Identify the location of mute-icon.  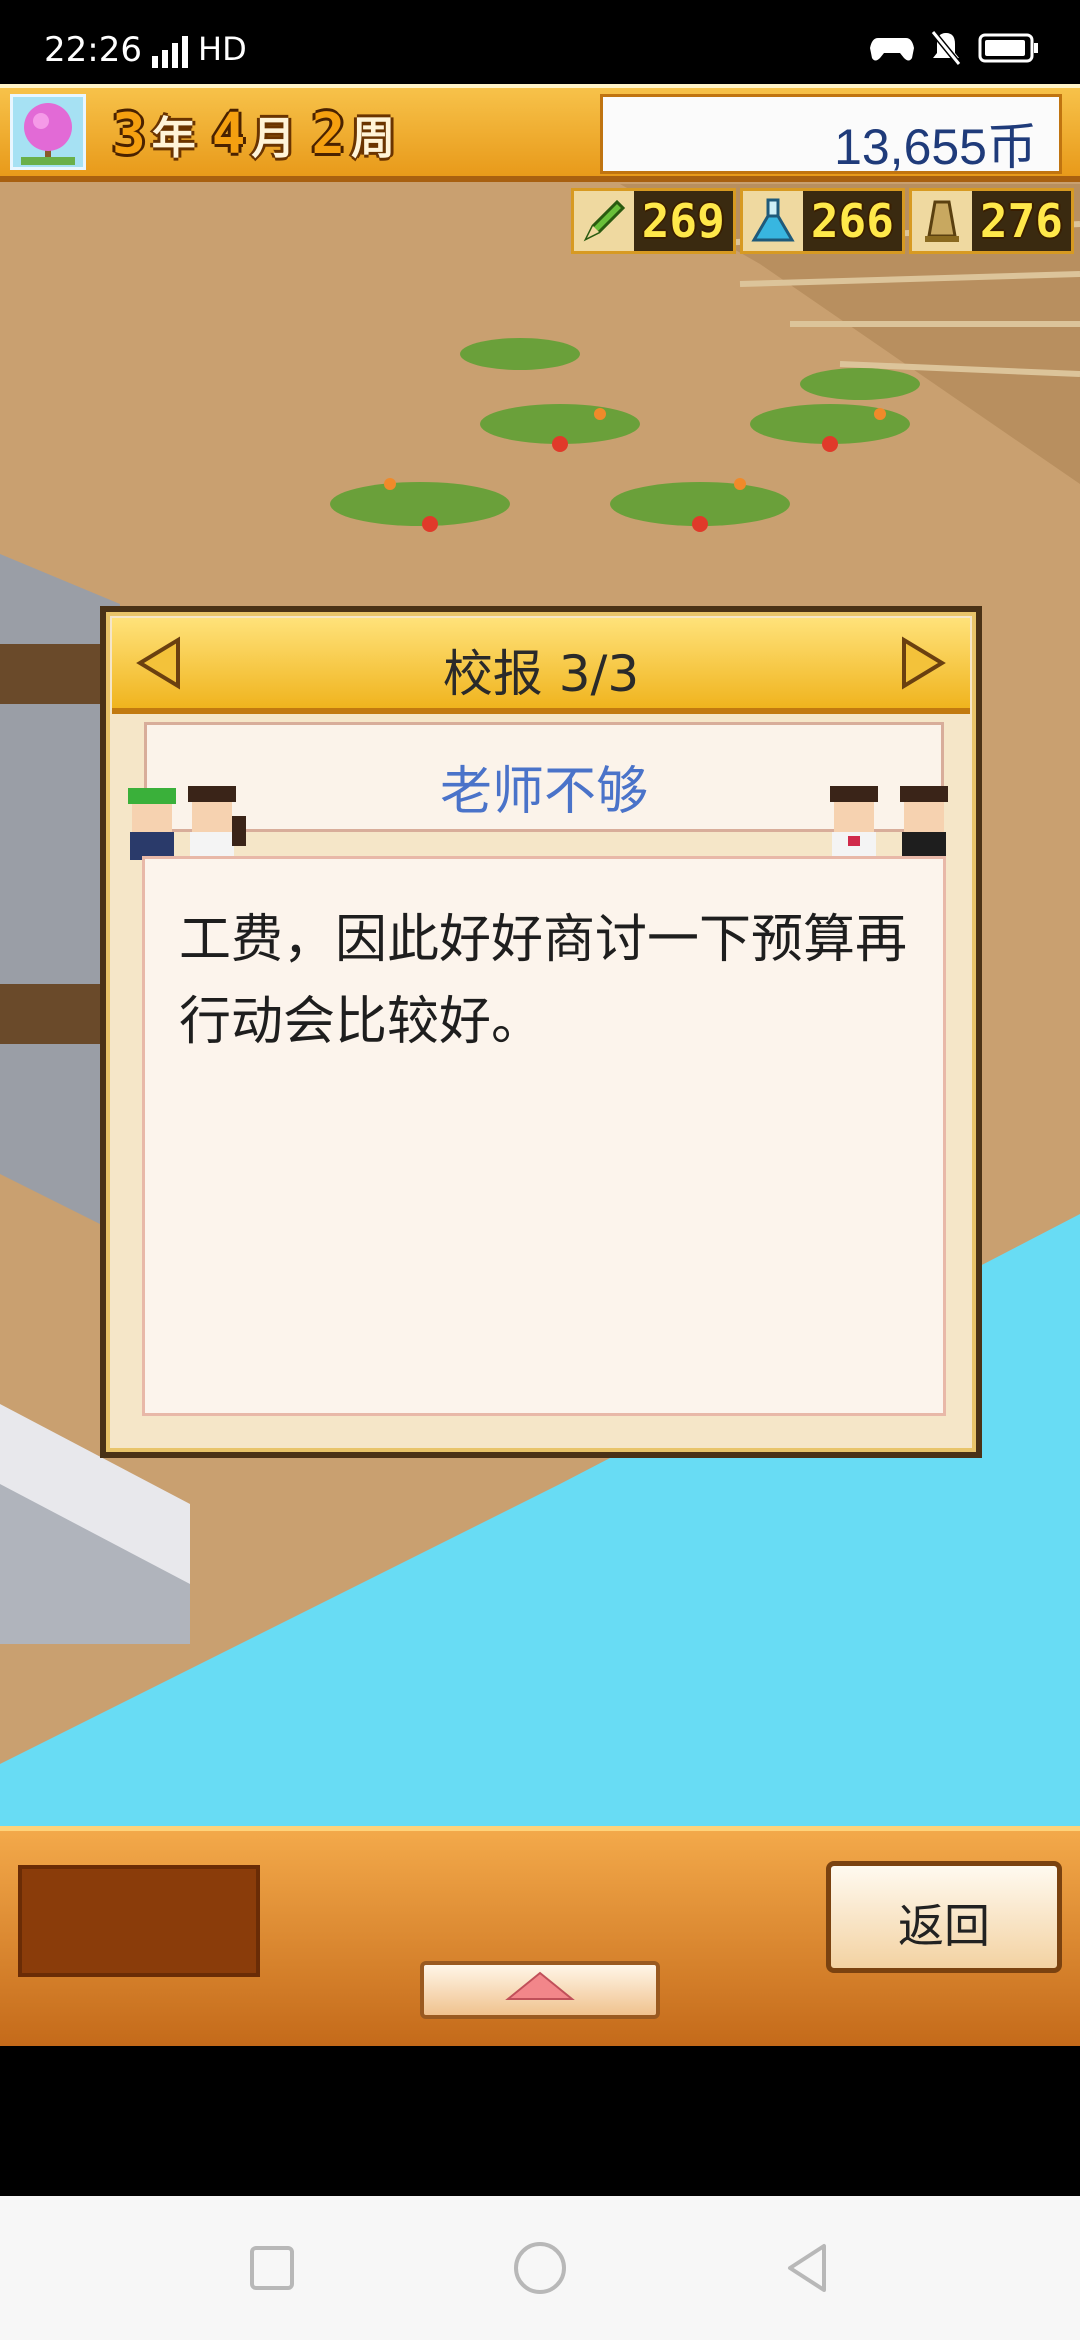
(946, 48).